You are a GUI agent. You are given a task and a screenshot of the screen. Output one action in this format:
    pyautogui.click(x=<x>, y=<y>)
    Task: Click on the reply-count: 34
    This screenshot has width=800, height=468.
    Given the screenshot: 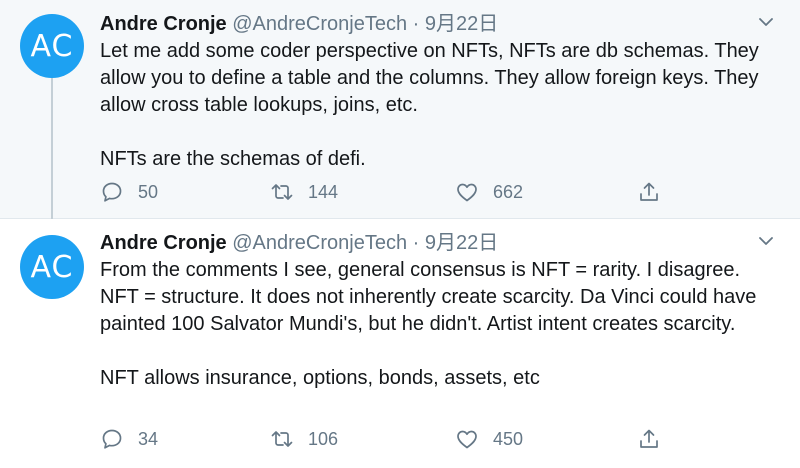 What is the action you would take?
    pyautogui.click(x=148, y=438)
    